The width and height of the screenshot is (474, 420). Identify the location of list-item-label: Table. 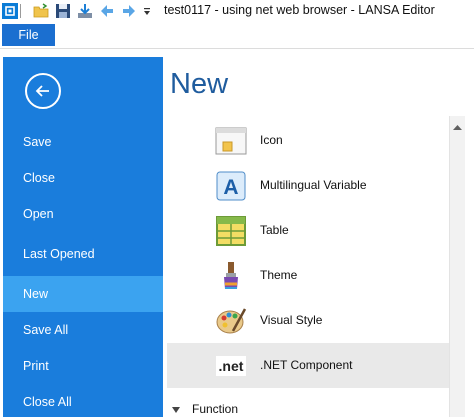
(274, 230).